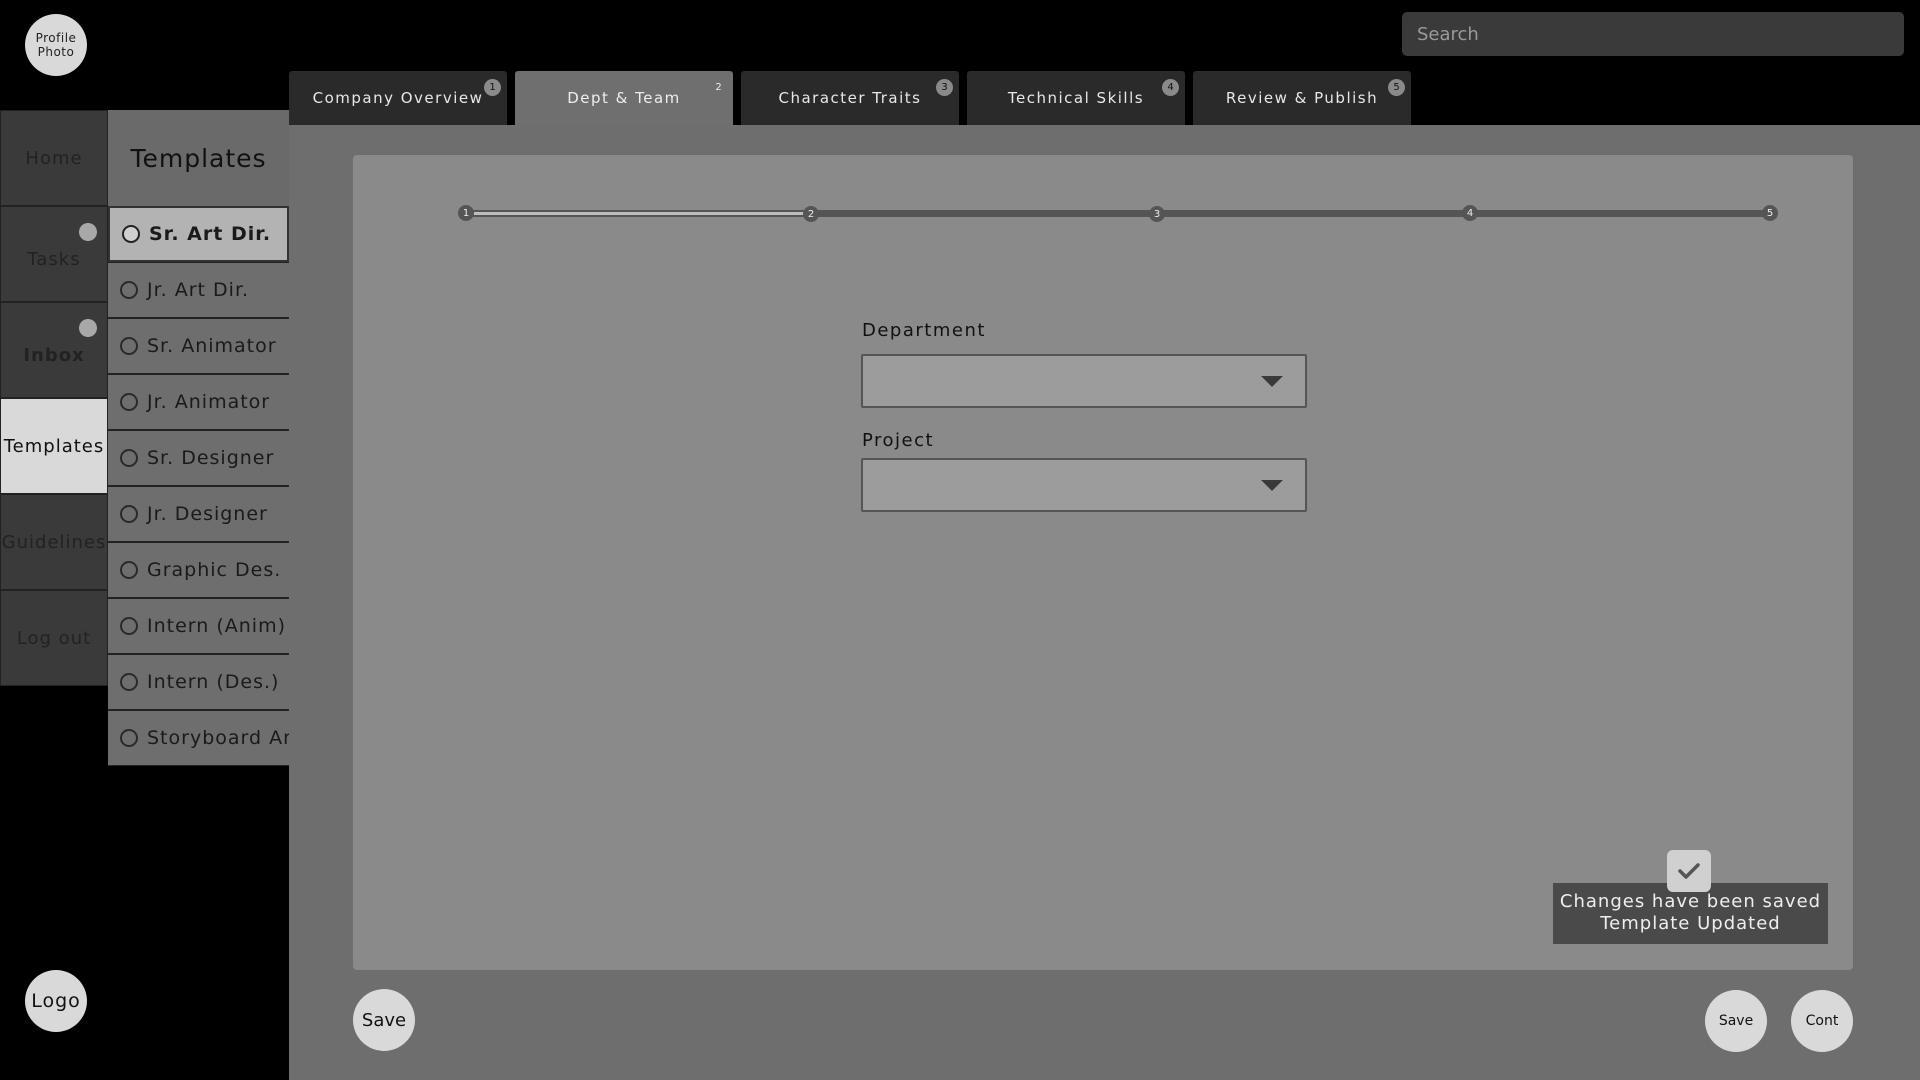 This screenshot has width=1920, height=1080. Describe the element at coordinates (54, 355) in the screenshot. I see `nav-inbox-label: Inbox` at that location.